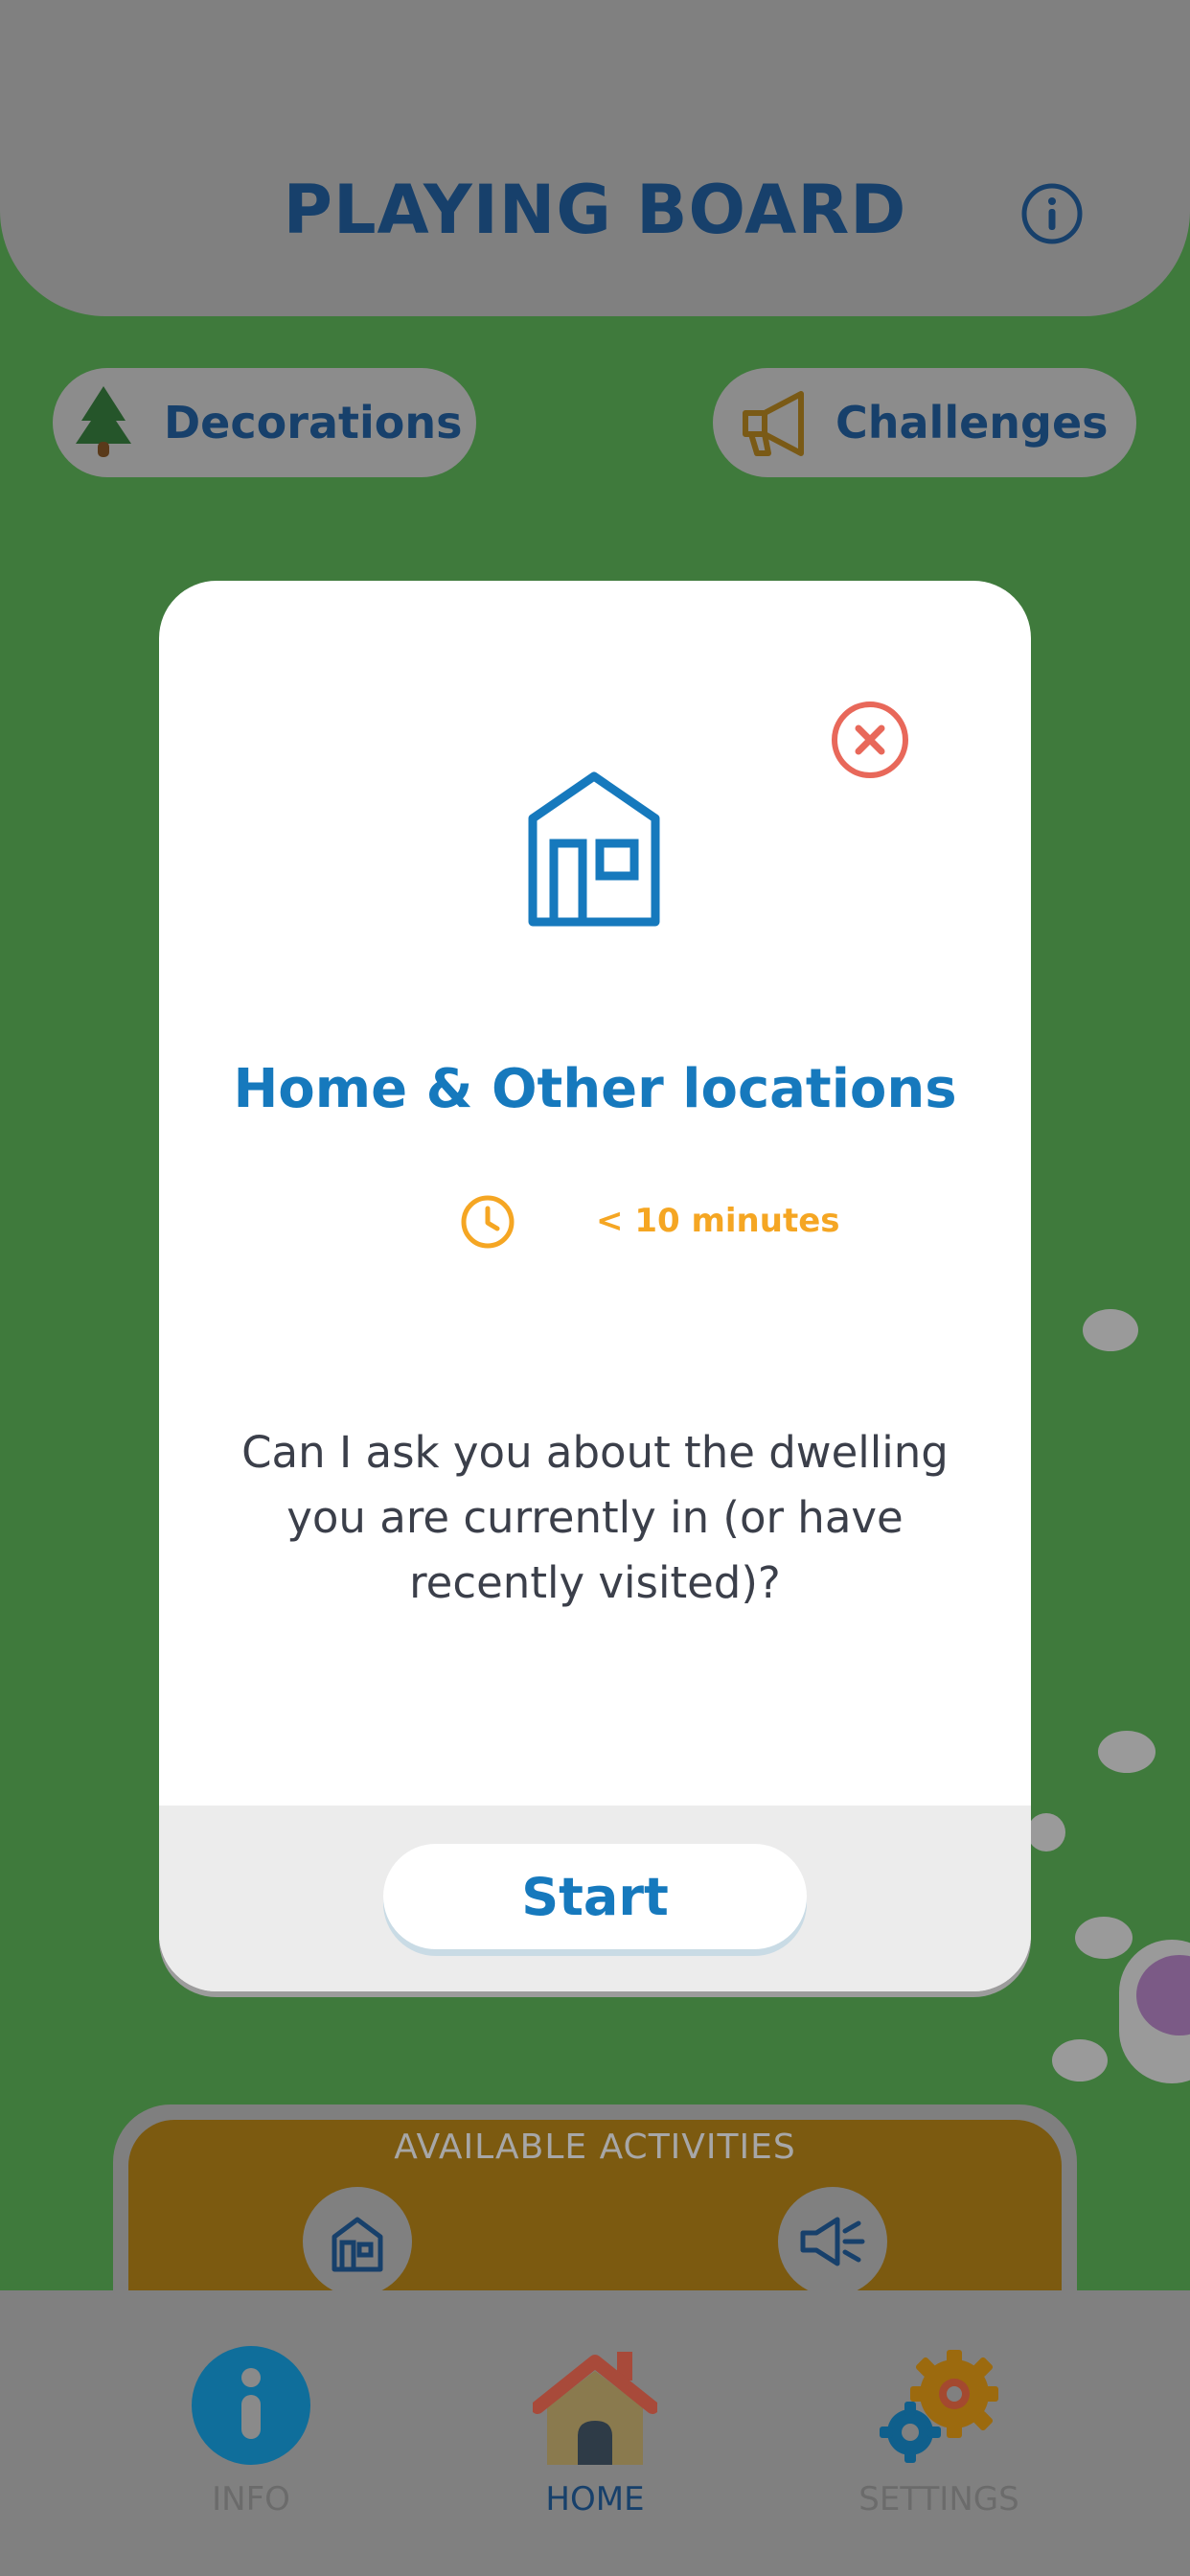 This screenshot has height=2576, width=1190. What do you see at coordinates (939, 2406) in the screenshot?
I see `gear-icon` at bounding box center [939, 2406].